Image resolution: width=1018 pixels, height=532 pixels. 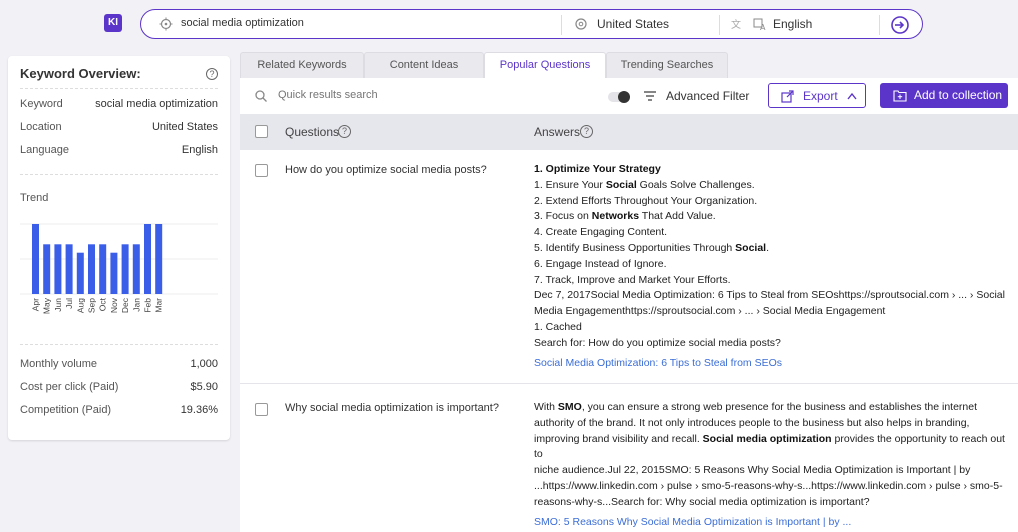 I want to click on cpc-row: Cost per click (Paid) $5.90, so click(x=119, y=389).